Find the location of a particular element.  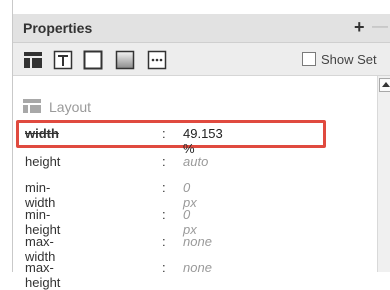

remove-button: — is located at coordinates (380, 27).